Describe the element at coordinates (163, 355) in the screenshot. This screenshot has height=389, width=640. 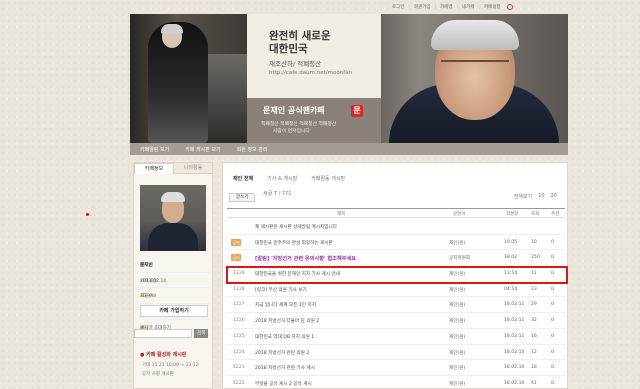
I see `sidebar-section-title: ● 카페 활성화 게시판` at that location.